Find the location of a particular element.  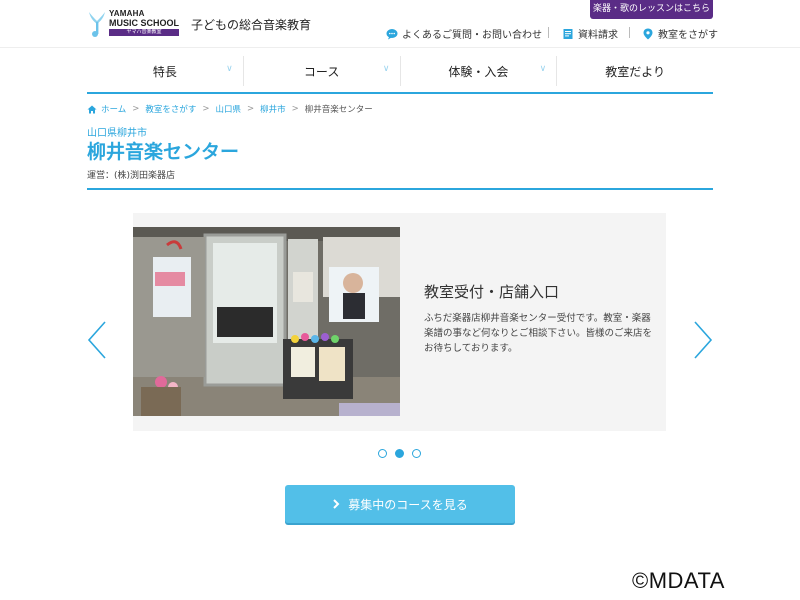

slider-pagination is located at coordinates (399, 453).